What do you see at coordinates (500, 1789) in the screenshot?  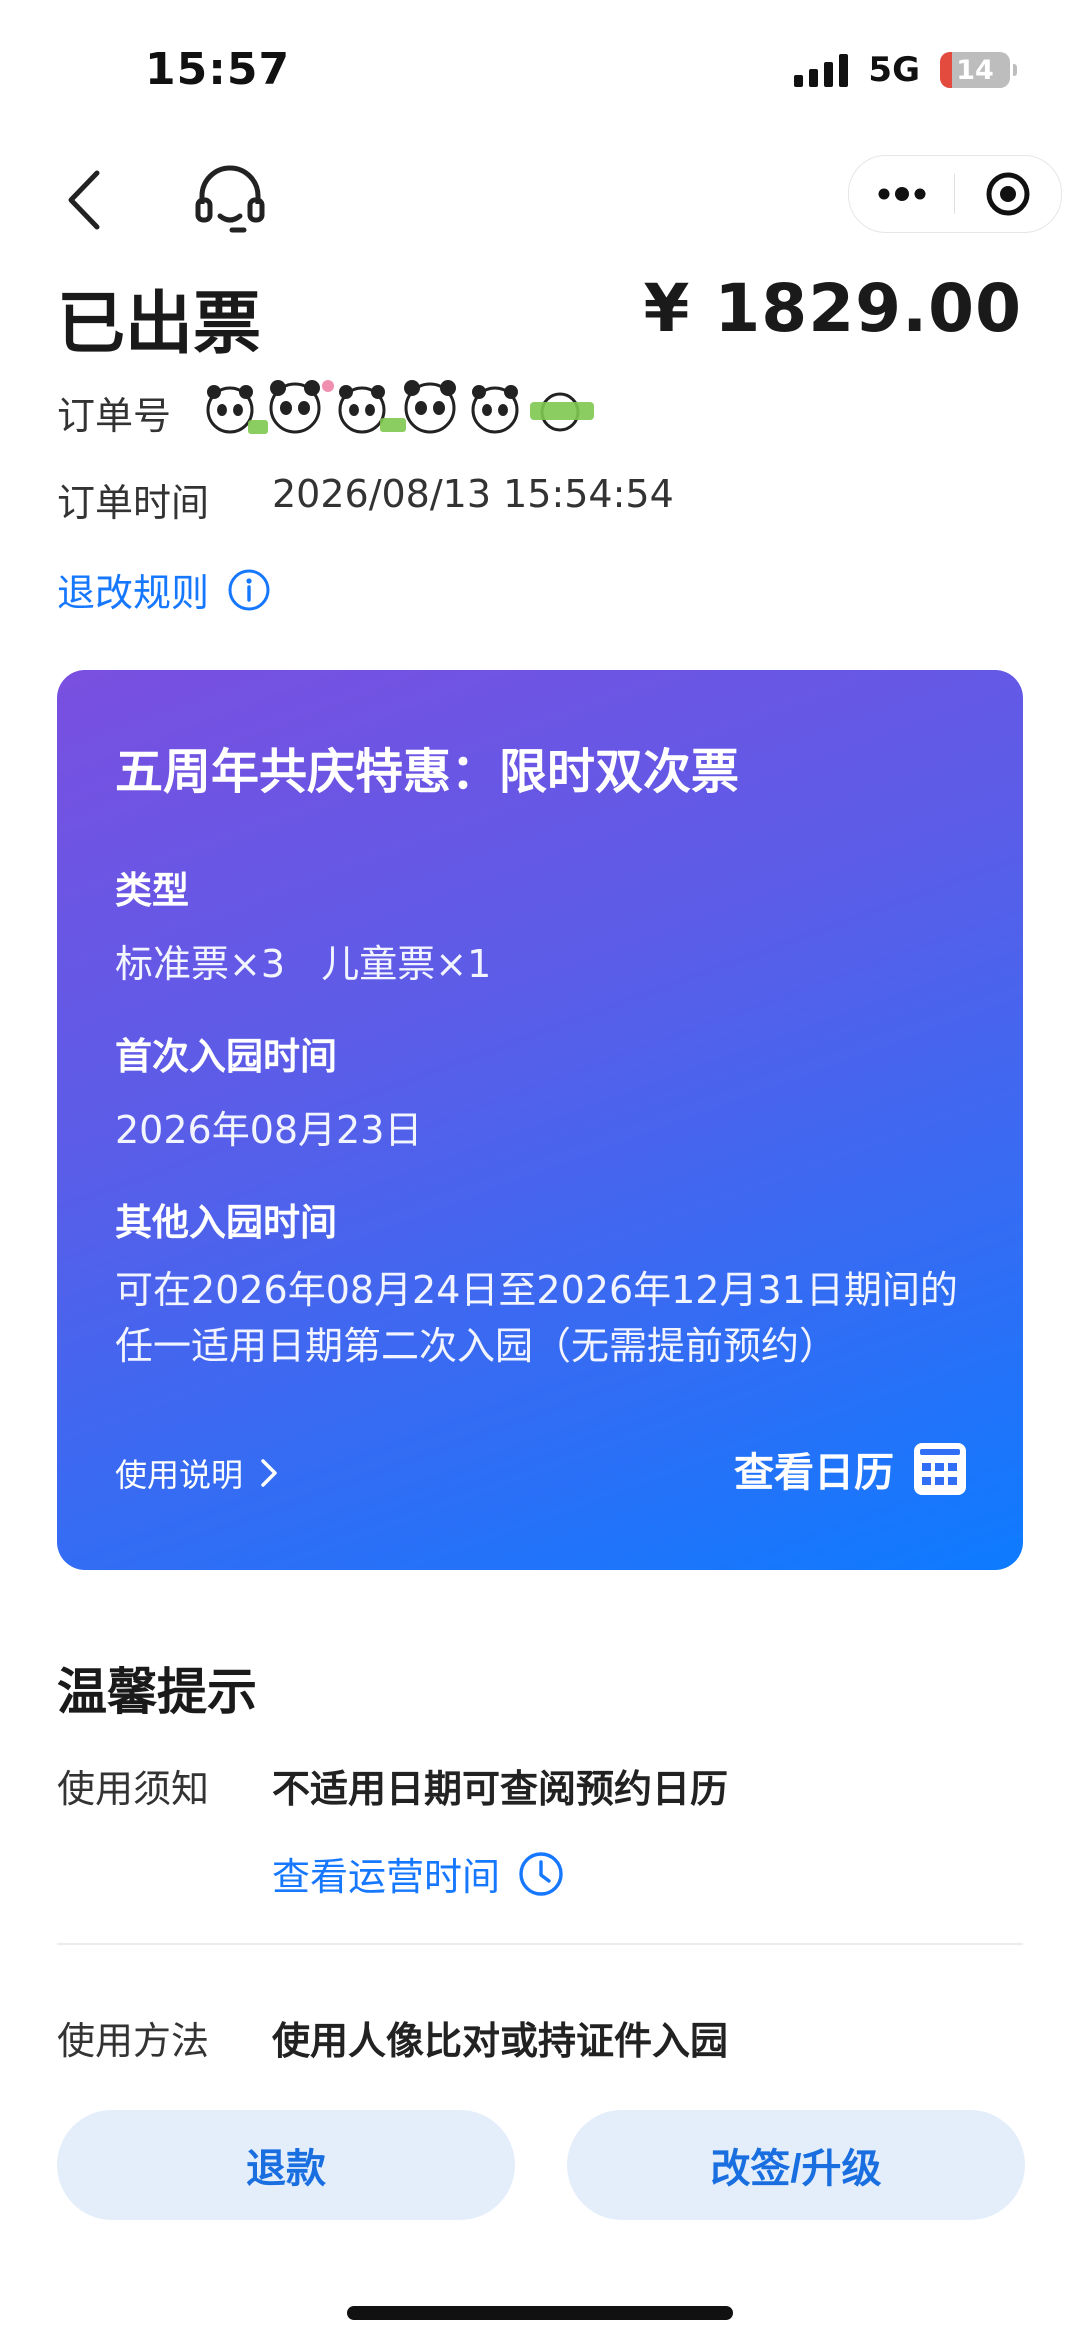 I see `notice-value: 不适用日期可查阅预约日历` at bounding box center [500, 1789].